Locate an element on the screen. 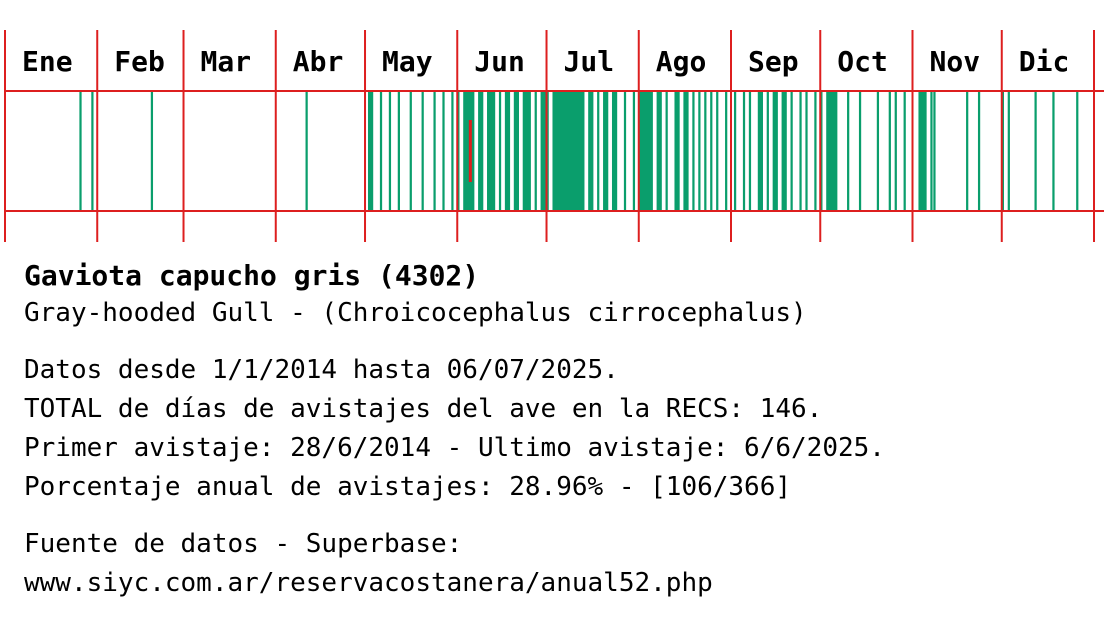  month-label-oct: Oct is located at coordinates (862, 61).